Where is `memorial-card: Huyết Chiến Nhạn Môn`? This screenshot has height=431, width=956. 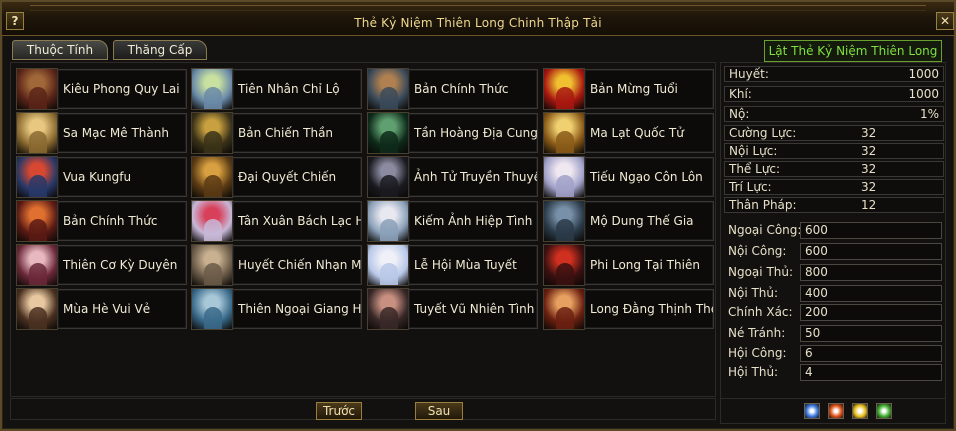 memorial-card: Huyết Chiến Nhạn Môn is located at coordinates (276, 265).